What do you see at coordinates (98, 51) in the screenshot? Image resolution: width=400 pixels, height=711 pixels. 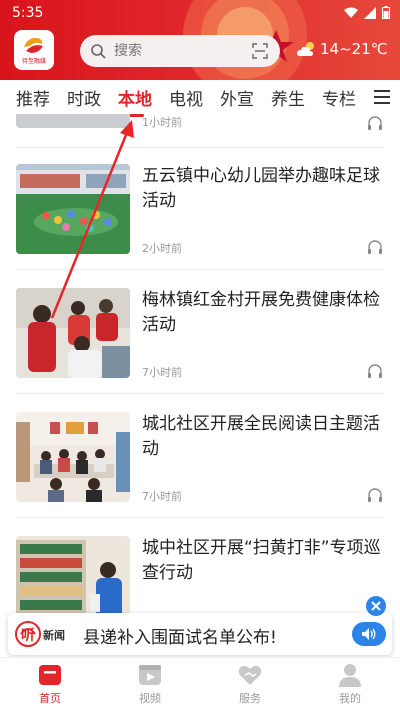 I see `search-icon` at bounding box center [98, 51].